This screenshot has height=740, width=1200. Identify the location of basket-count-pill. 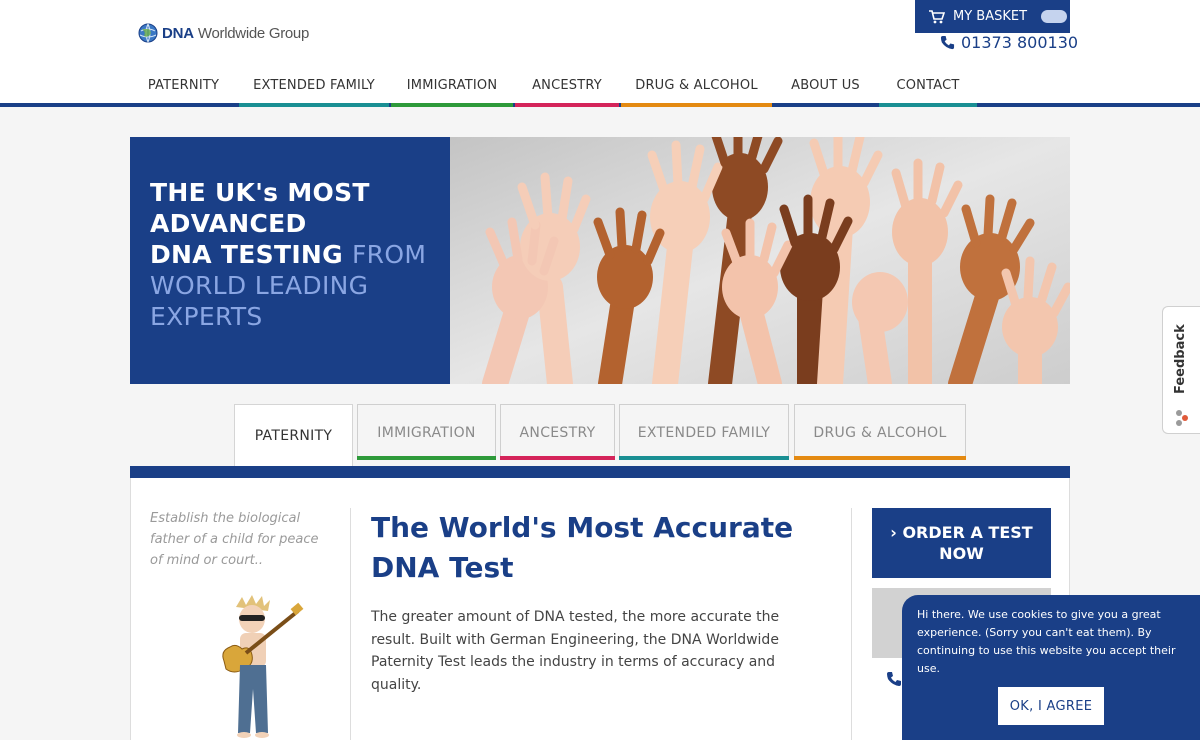
(1054, 16).